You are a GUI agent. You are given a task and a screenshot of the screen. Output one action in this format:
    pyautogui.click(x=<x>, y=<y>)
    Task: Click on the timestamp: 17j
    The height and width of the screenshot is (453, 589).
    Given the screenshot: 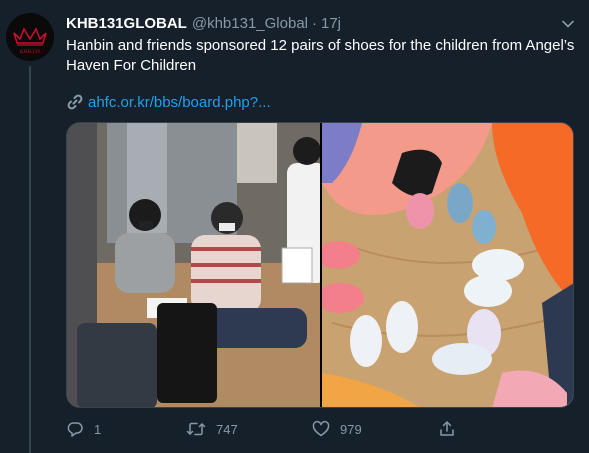 What is the action you would take?
    pyautogui.click(x=331, y=23)
    